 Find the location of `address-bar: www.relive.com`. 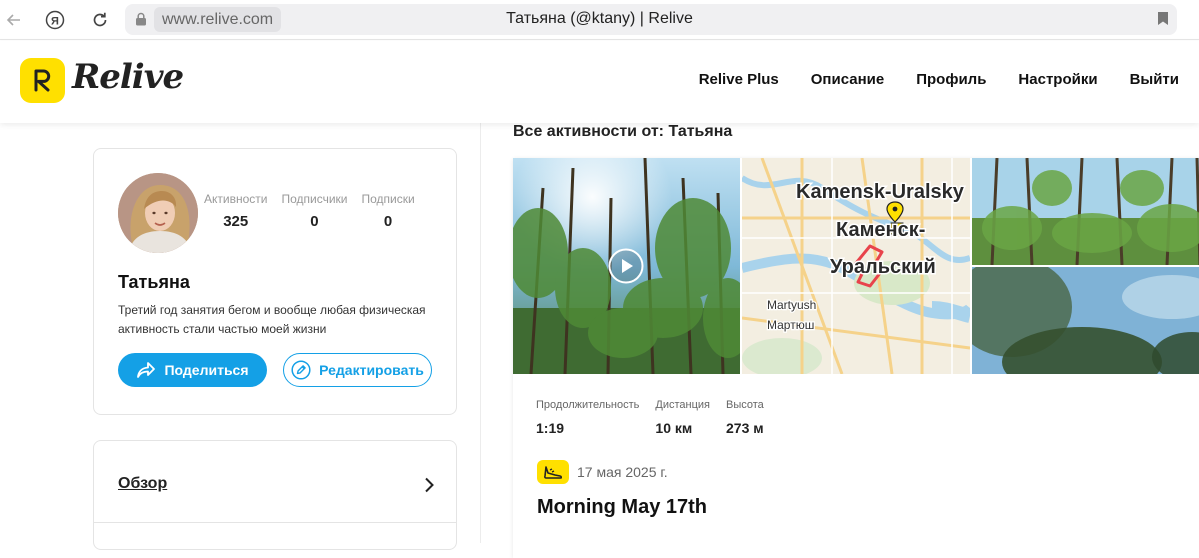

address-bar: www.relive.com is located at coordinates (651, 19).